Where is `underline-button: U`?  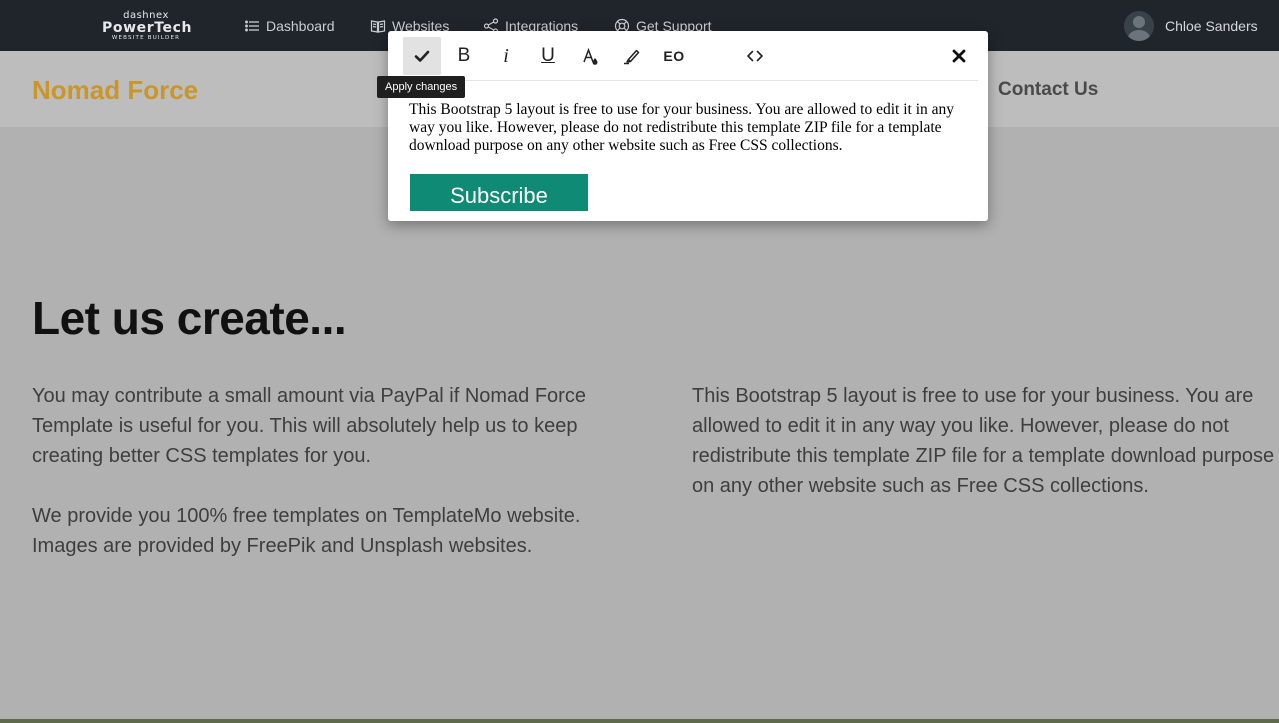
underline-button: U is located at coordinates (548, 56).